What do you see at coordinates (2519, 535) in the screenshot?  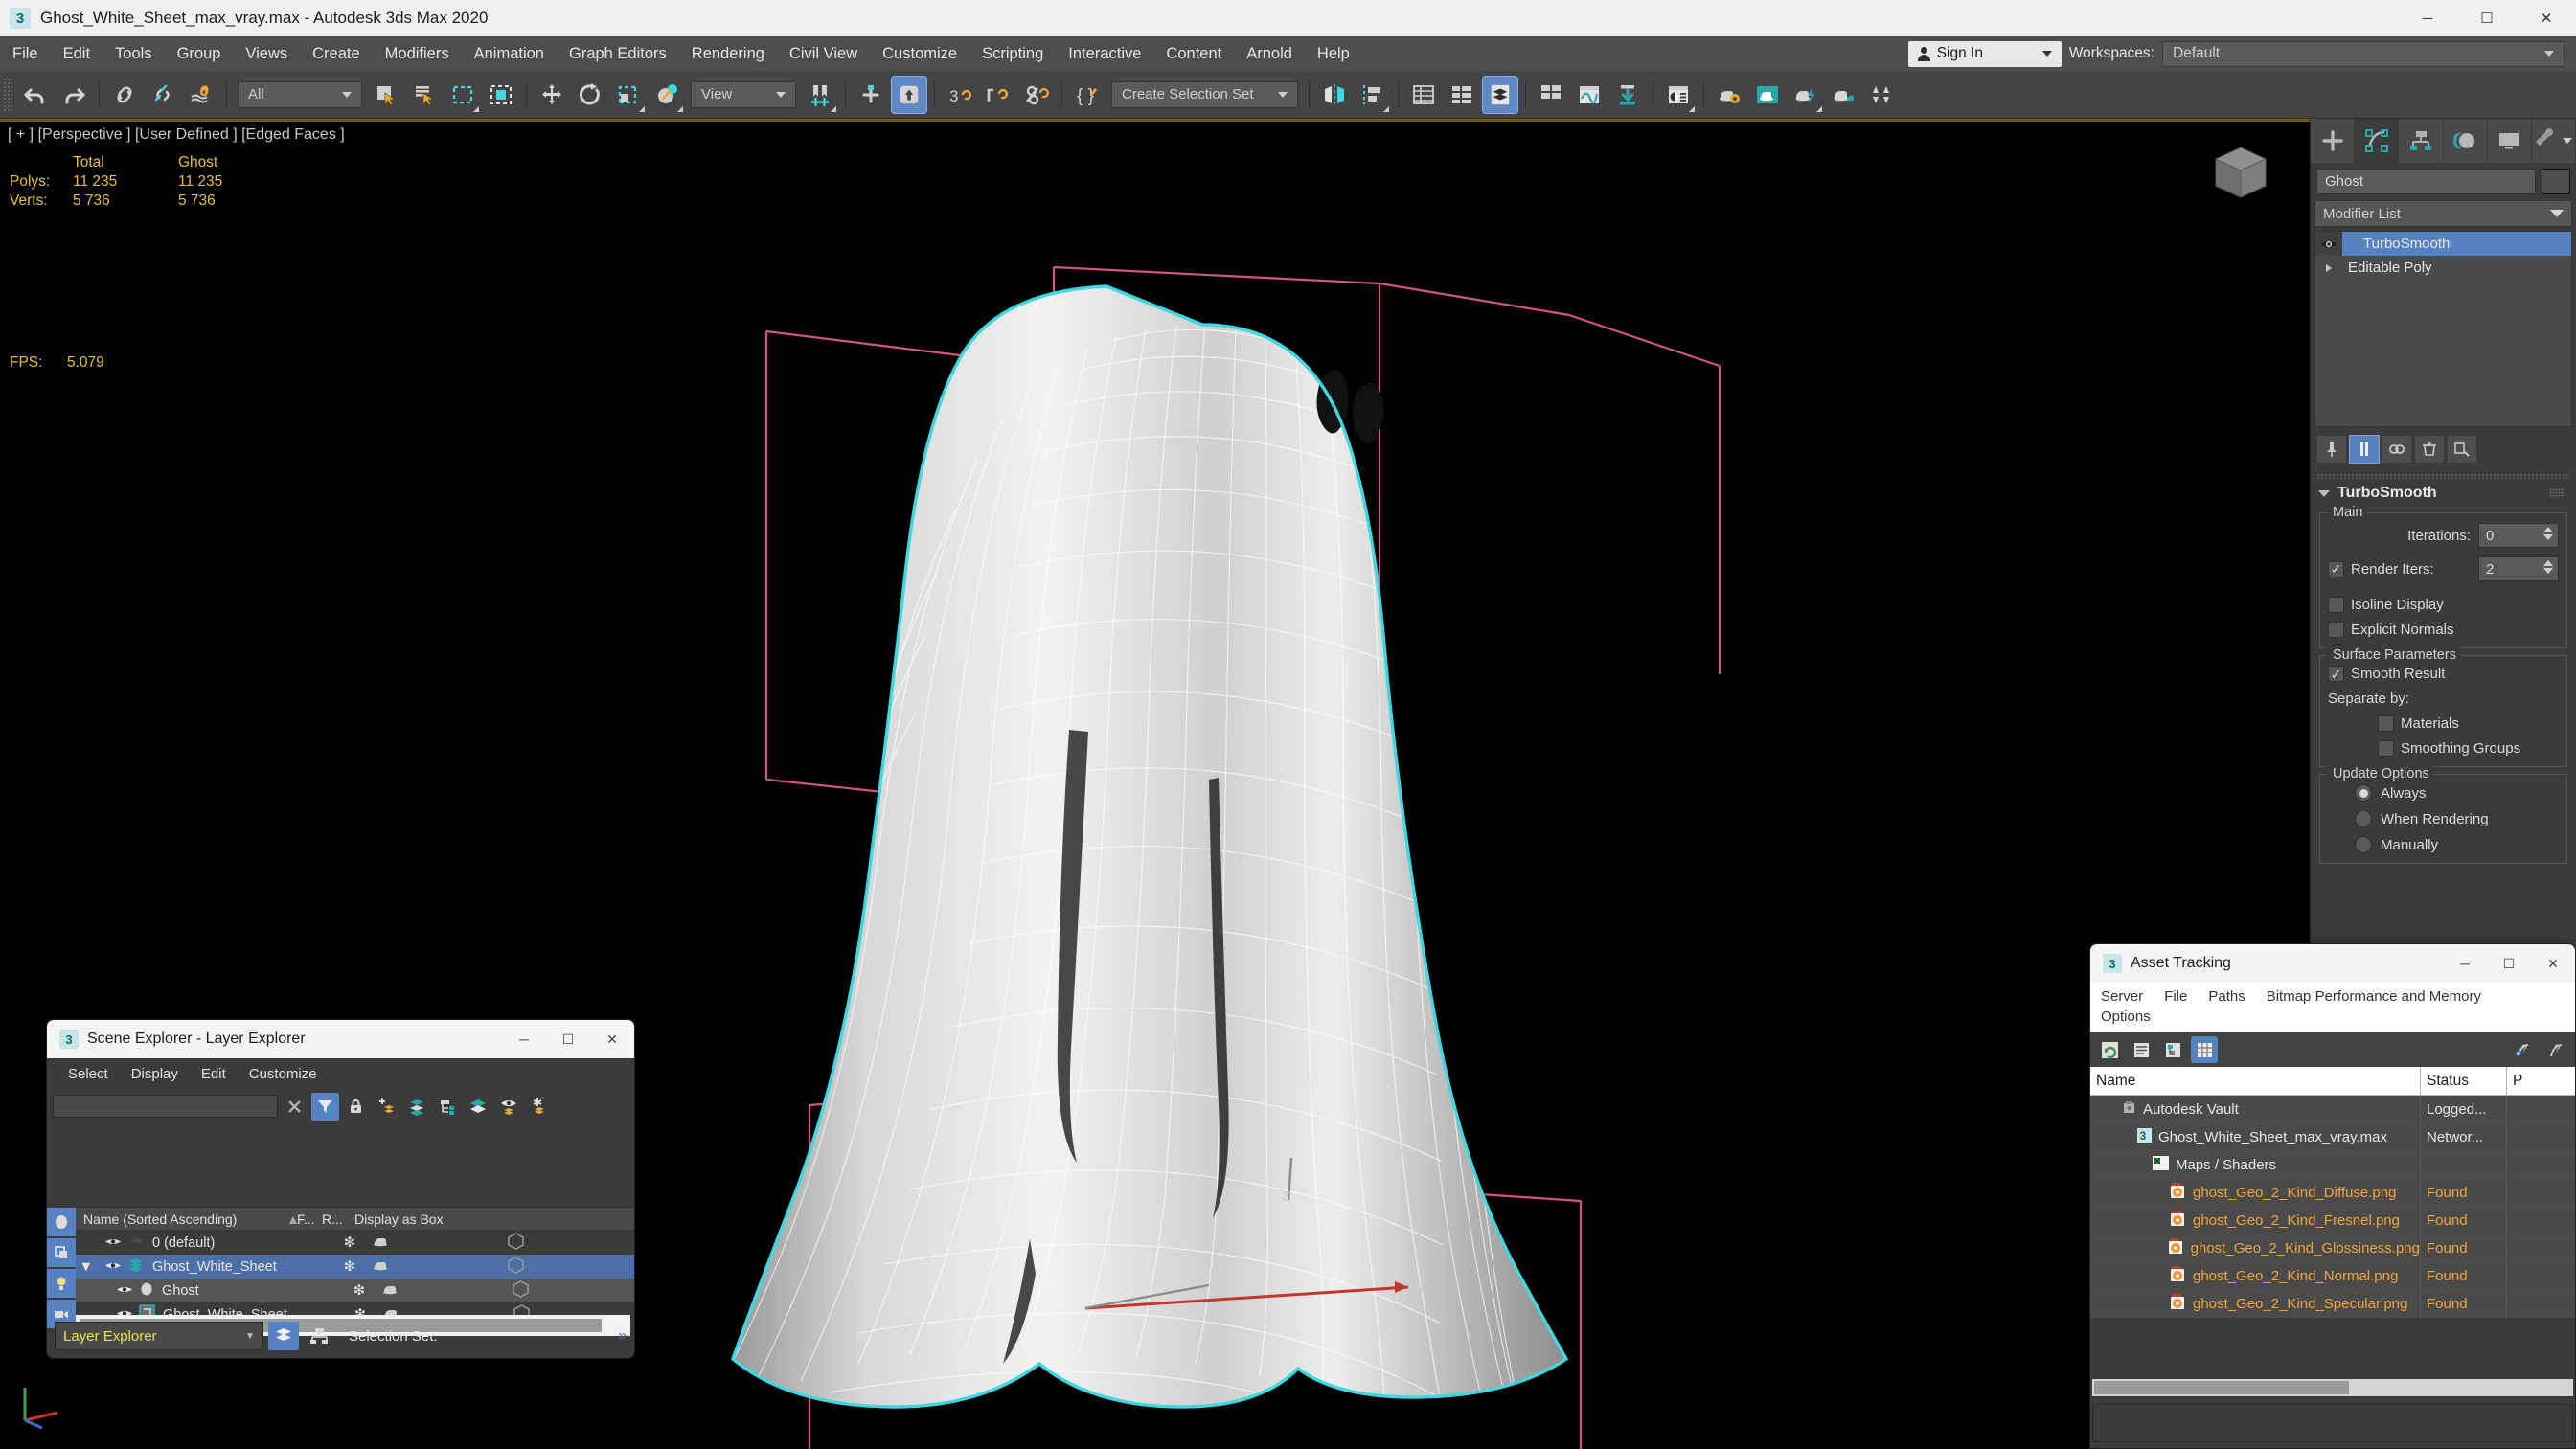 I see `iterations-spinner: 0` at bounding box center [2519, 535].